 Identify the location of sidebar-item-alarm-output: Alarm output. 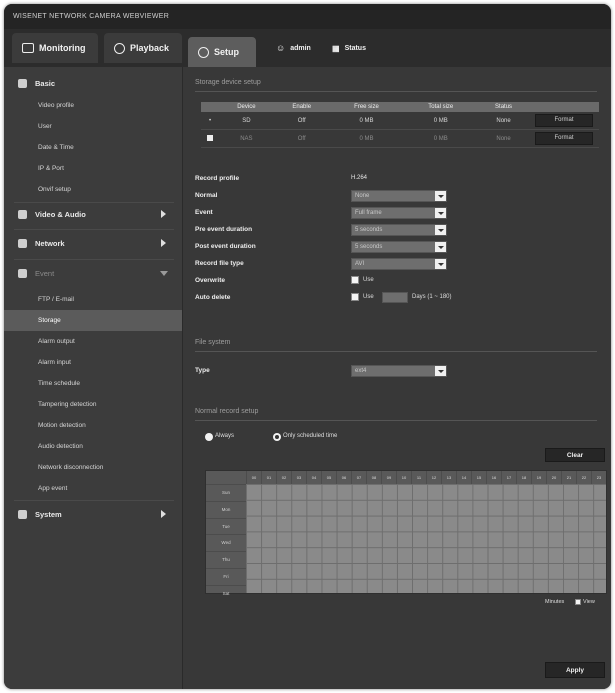
(93, 341).